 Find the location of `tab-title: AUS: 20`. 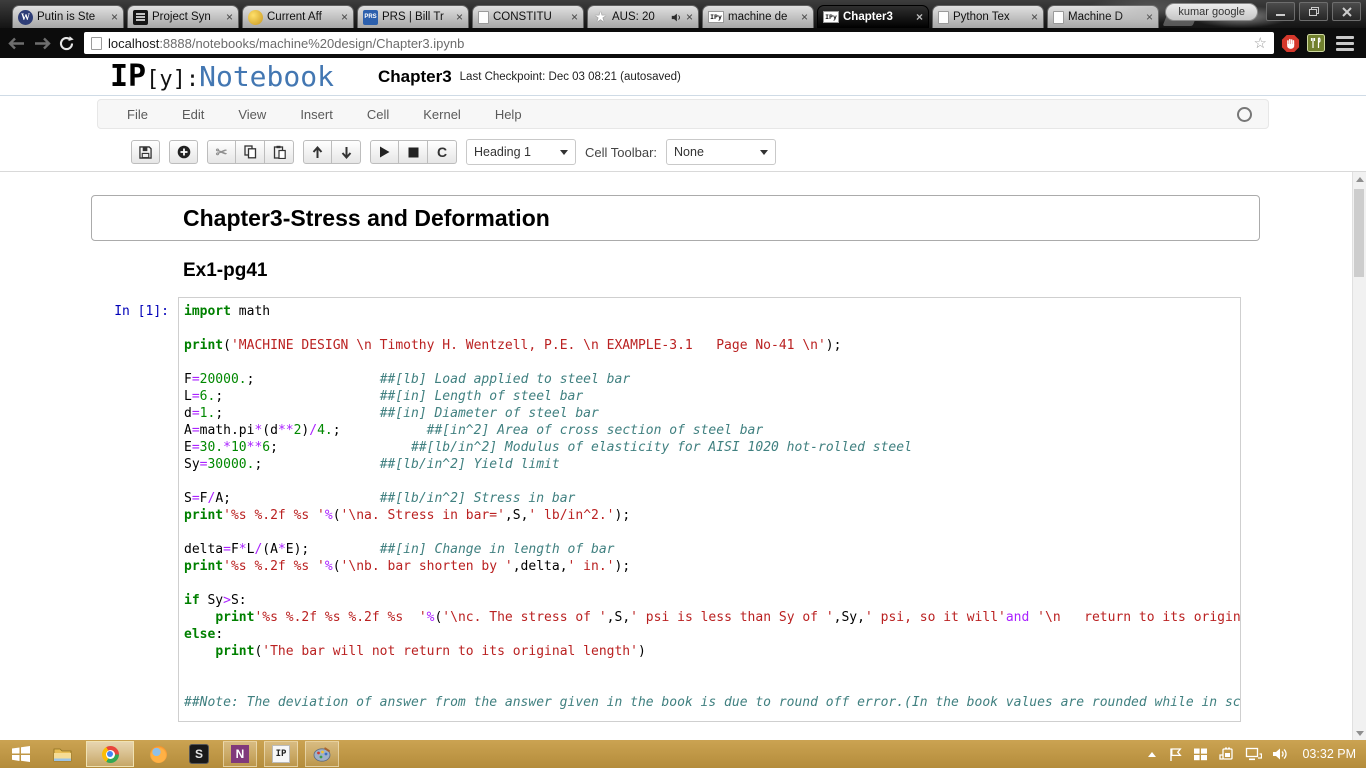

tab-title: AUS: 20 is located at coordinates (633, 17).